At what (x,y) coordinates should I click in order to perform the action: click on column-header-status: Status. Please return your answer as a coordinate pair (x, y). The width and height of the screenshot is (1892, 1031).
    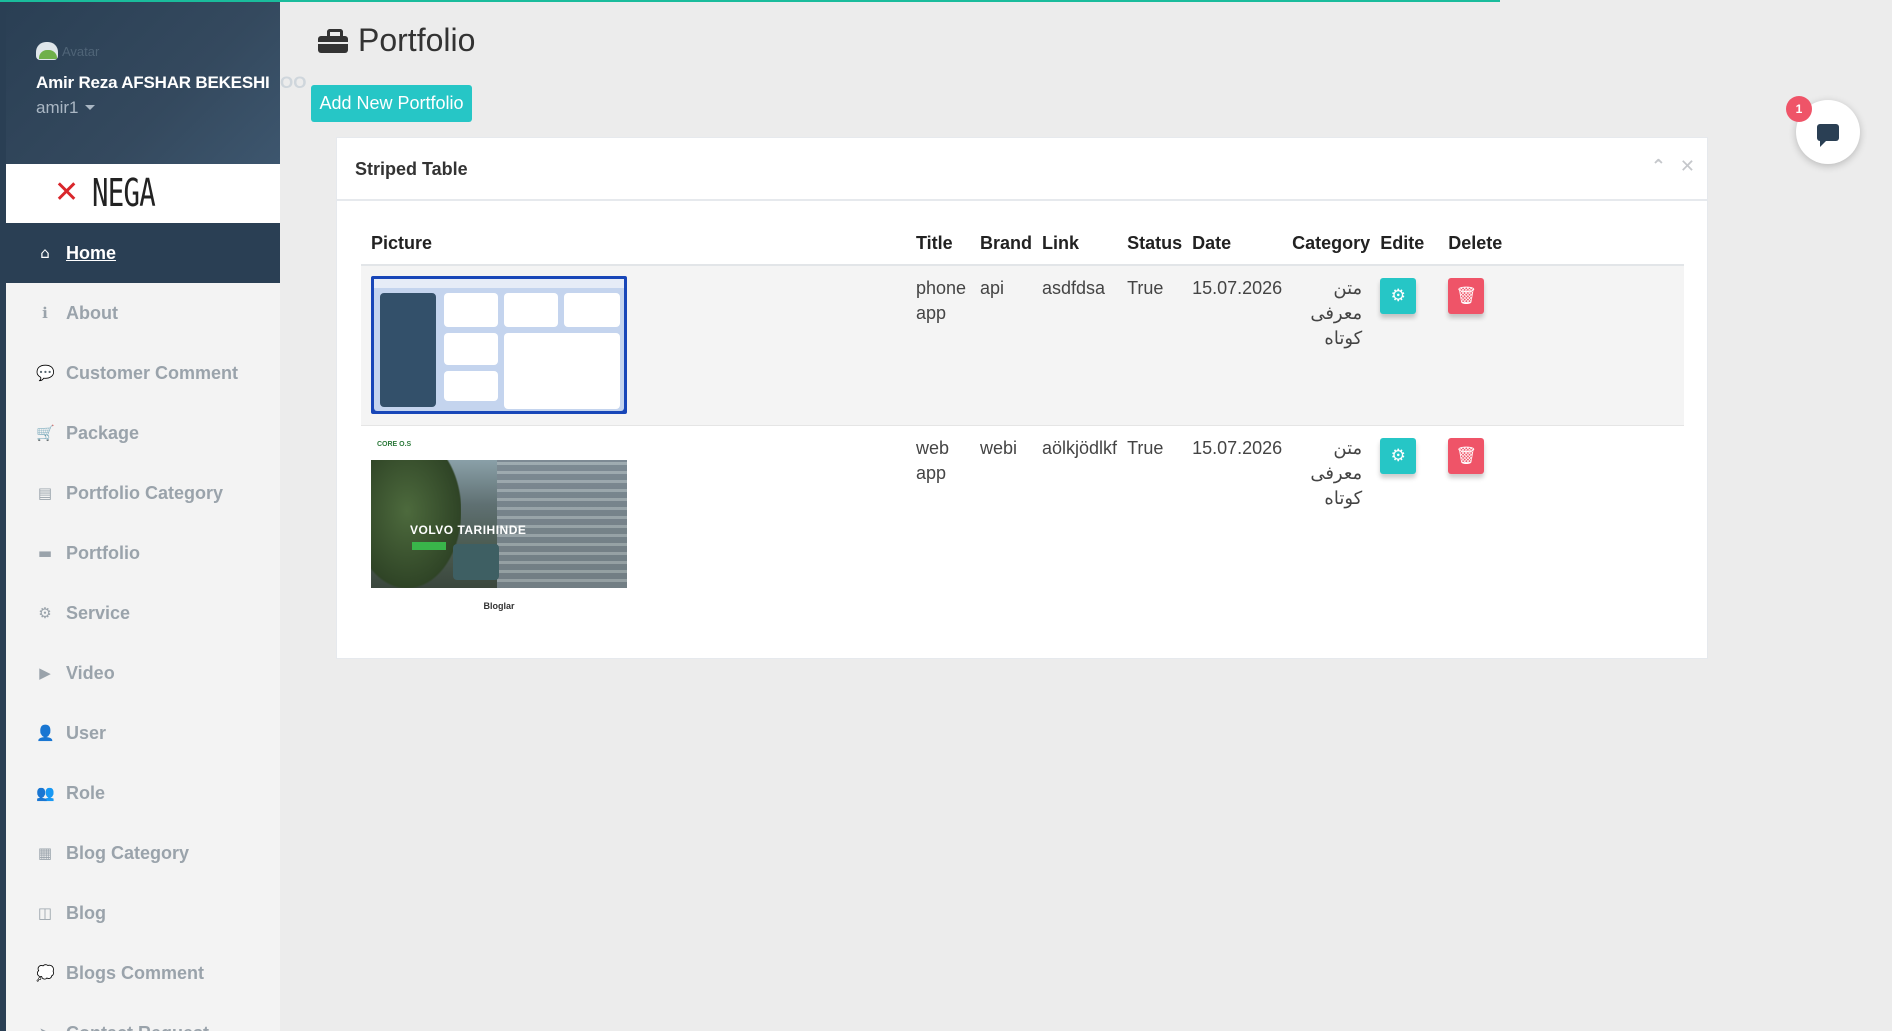
    Looking at the image, I should click on (1150, 243).